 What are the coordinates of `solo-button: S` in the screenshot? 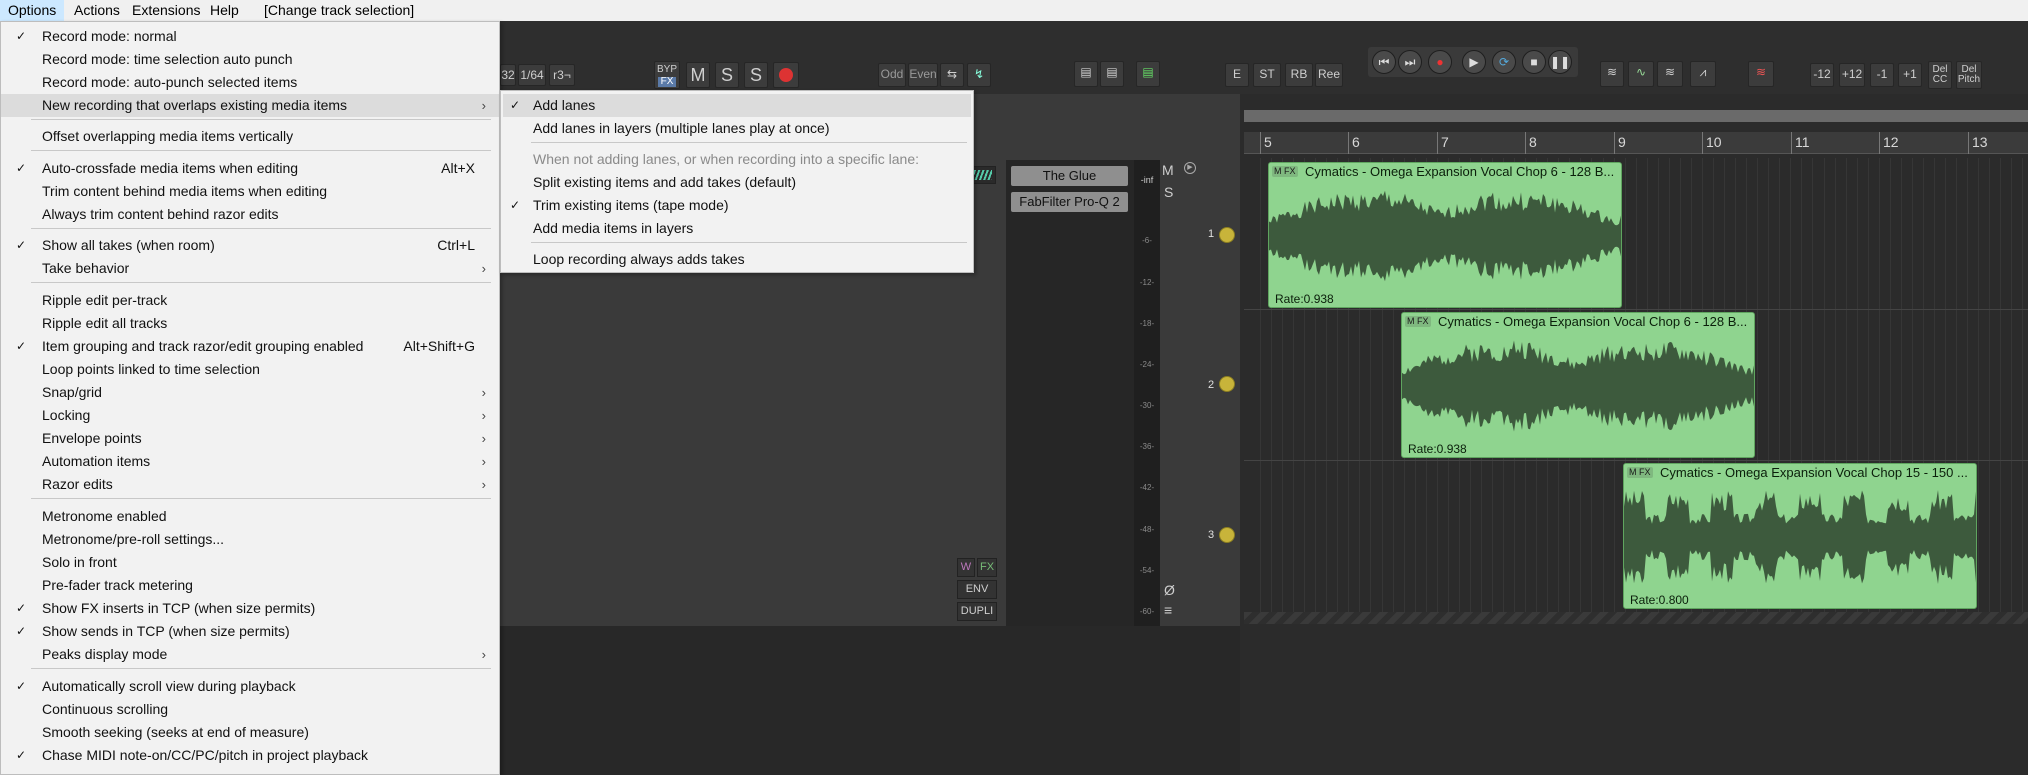 It's located at (727, 75).